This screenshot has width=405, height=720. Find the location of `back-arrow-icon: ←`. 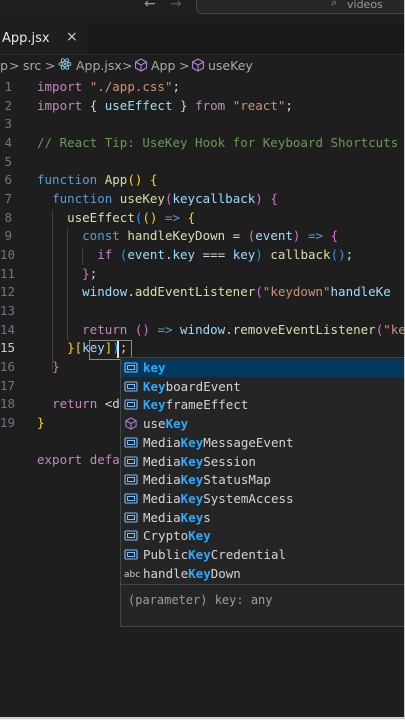

back-arrow-icon: ← is located at coordinates (150, 6).